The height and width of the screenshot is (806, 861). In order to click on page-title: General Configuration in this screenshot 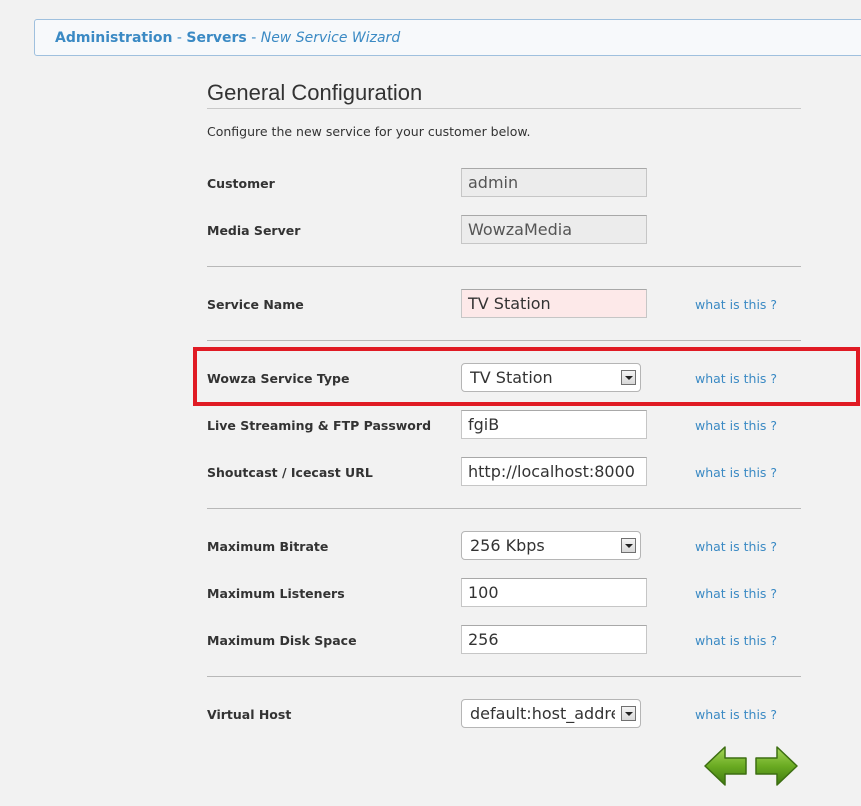, I will do `click(315, 92)`.